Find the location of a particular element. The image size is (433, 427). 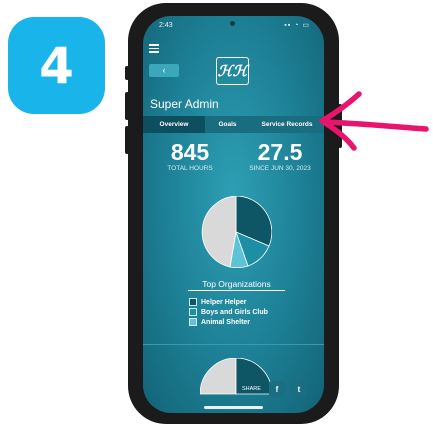

front-camera is located at coordinates (232, 23).